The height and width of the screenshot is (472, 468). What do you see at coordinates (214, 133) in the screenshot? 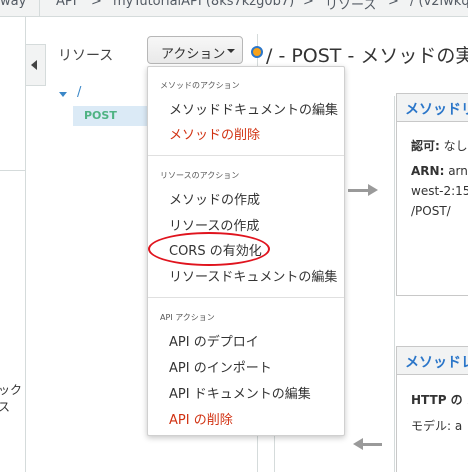
I see `menu-item-delete-method: メソッドの削除` at bounding box center [214, 133].